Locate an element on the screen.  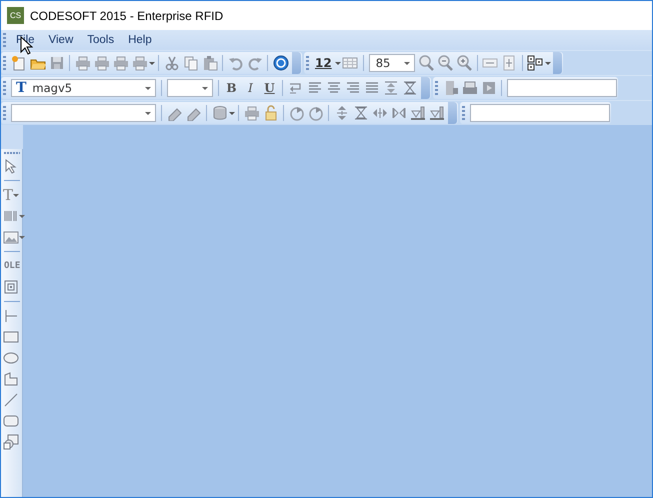
menu-item: View is located at coordinates (61, 40).